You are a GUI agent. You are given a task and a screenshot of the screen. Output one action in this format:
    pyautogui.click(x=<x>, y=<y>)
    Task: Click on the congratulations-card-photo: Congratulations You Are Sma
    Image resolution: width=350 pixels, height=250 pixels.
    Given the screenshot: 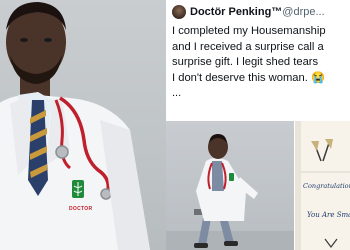 What is the action you would take?
    pyautogui.click(x=322, y=185)
    